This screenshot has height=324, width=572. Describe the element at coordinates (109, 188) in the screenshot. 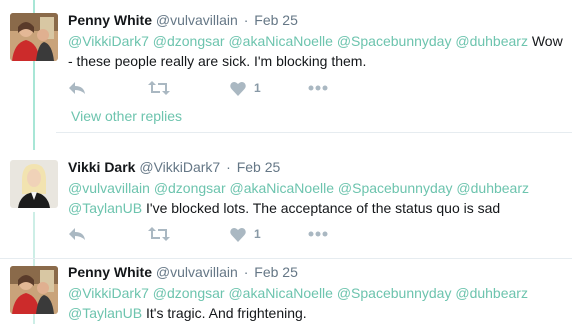

I see `mention-link: @vulvavillain` at that location.